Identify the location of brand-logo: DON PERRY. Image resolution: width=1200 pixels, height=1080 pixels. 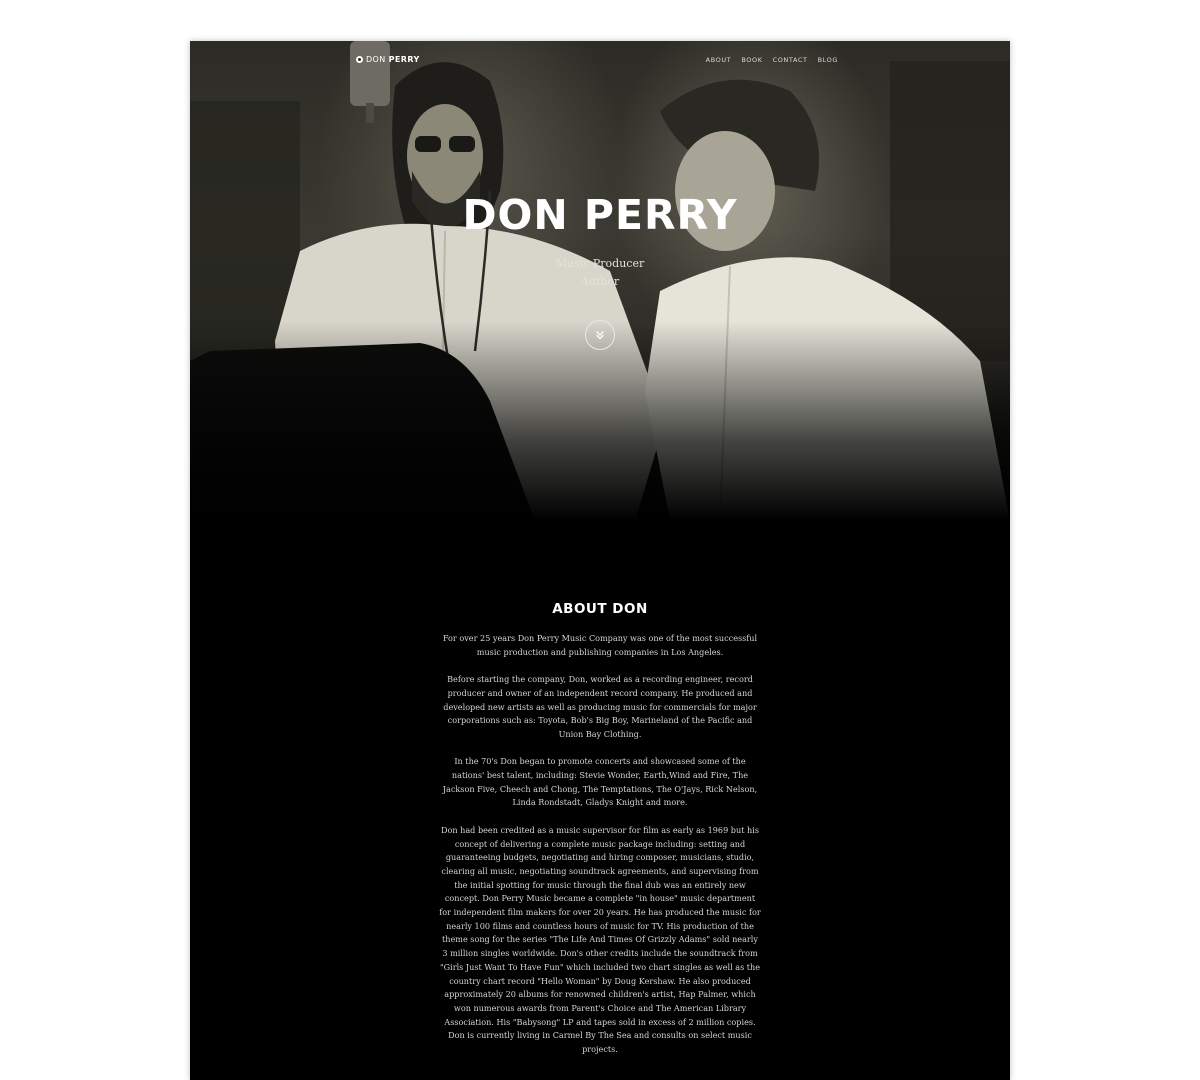
(388, 59).